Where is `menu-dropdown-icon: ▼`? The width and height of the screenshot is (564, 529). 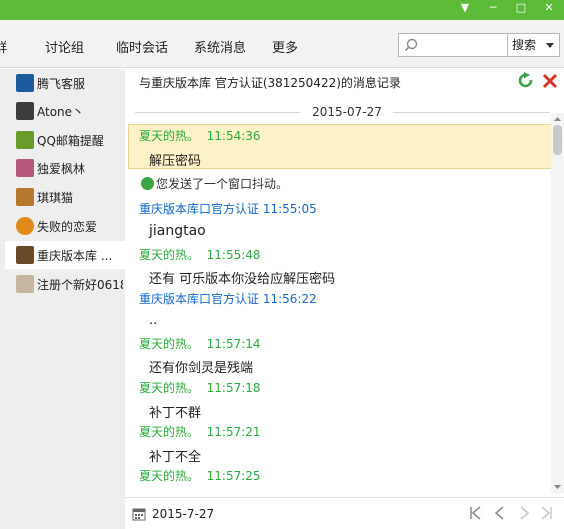
menu-dropdown-icon: ▼ is located at coordinates (465, 9).